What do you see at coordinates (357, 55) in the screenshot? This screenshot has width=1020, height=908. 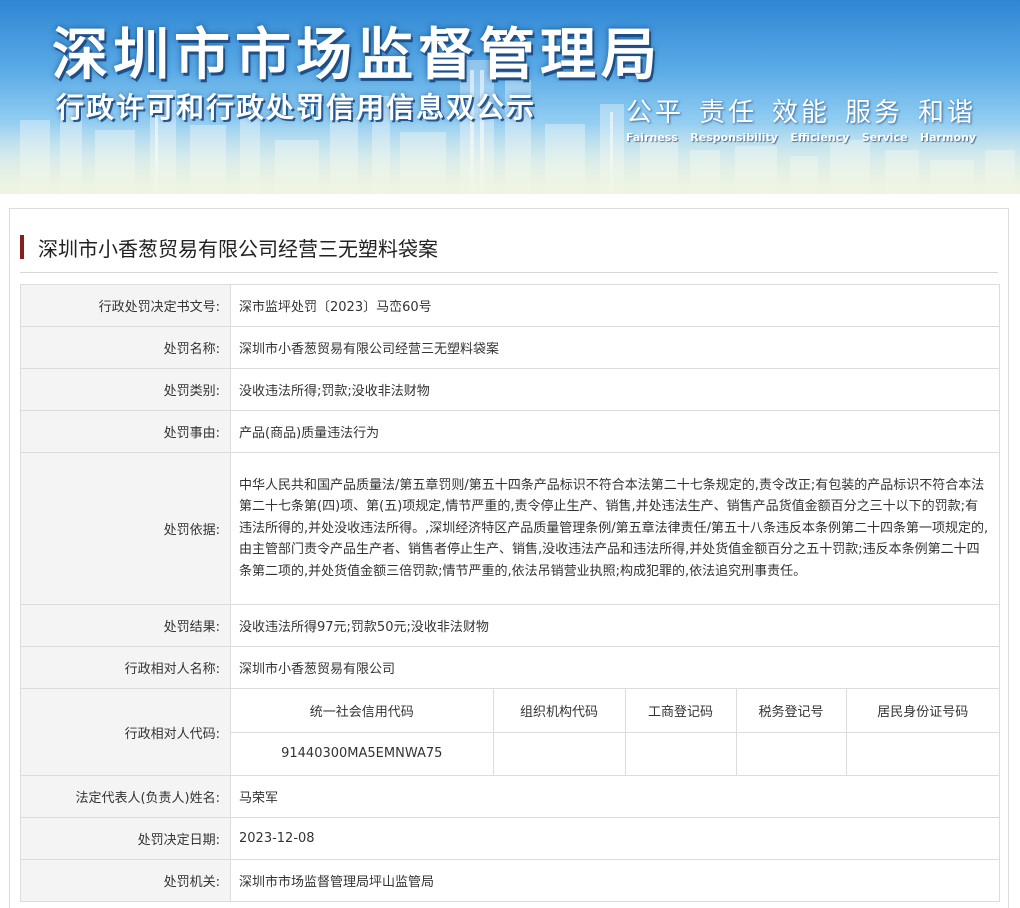 I see `banner-title: 深圳市市场监督管理局` at bounding box center [357, 55].